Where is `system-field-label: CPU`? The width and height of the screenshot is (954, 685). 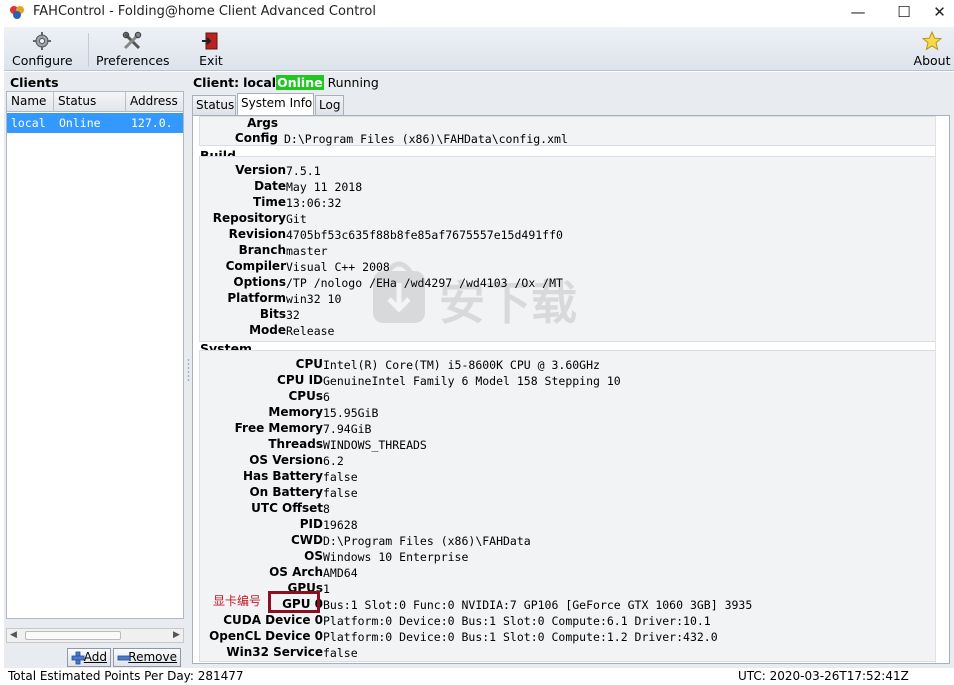 system-field-label: CPU is located at coordinates (309, 364).